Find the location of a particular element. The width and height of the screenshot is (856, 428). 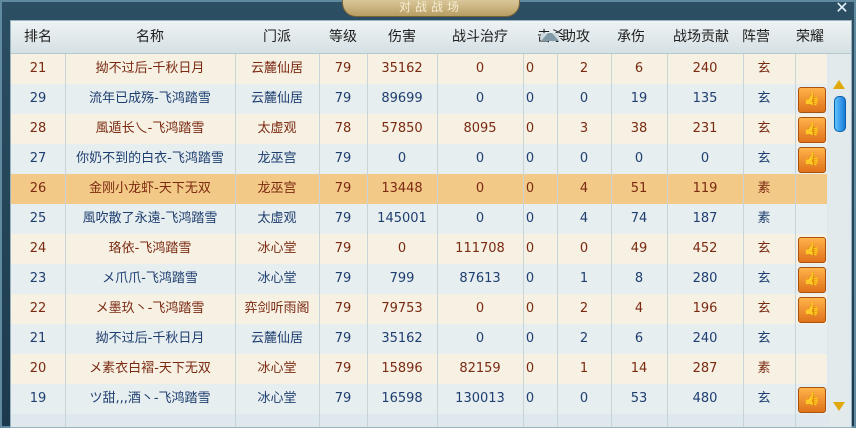

cell-rank: 29 is located at coordinates (38, 98).